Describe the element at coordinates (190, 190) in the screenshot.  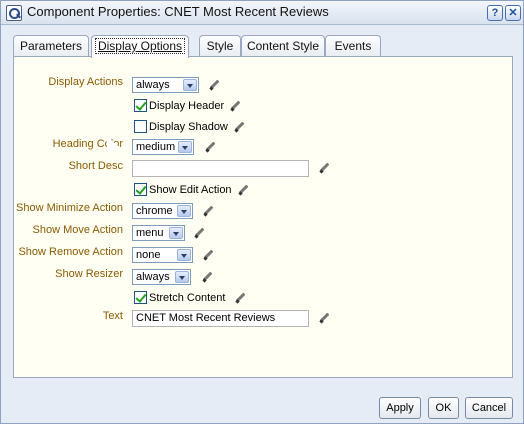
I see `show-edit-action-label: Show Edit Action` at that location.